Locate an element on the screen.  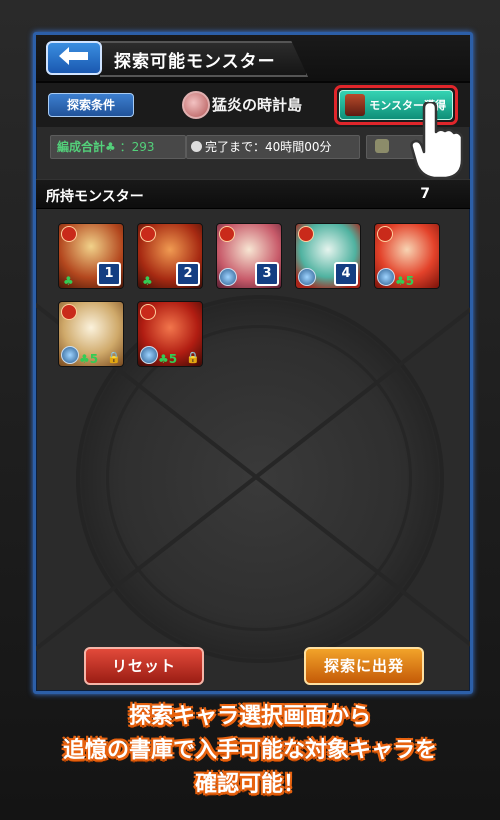
page-title: 探索可能モンスター is located at coordinates (195, 62).